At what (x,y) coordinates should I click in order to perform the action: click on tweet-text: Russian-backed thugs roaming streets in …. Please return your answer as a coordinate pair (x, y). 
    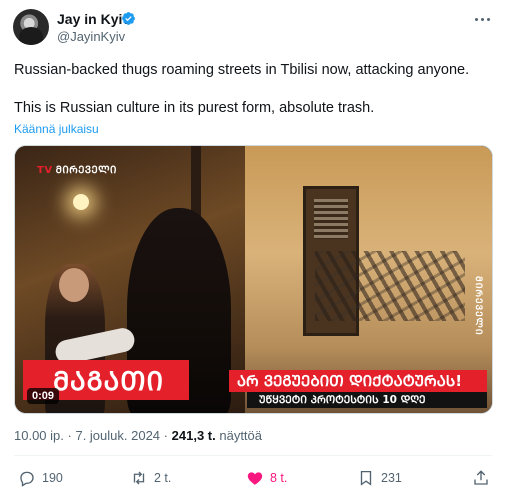
    Looking at the image, I should click on (254, 89).